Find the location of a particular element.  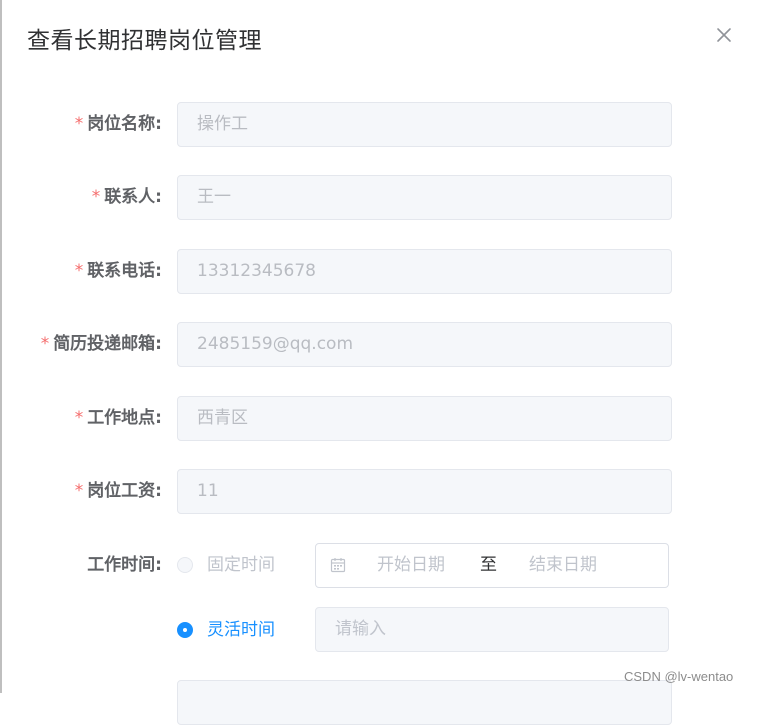

date-range-picker: 开始日期 至 结束日期 is located at coordinates (492, 565).